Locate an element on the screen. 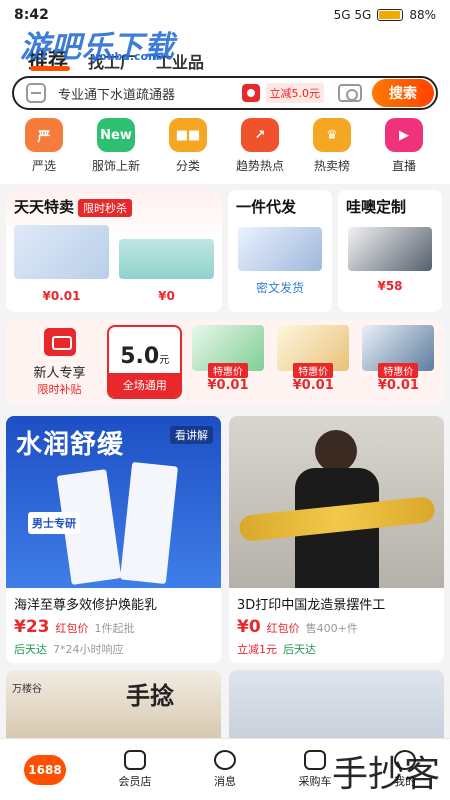 This screenshot has height=800, width=450. nav-label: 采购车 is located at coordinates (315, 781).